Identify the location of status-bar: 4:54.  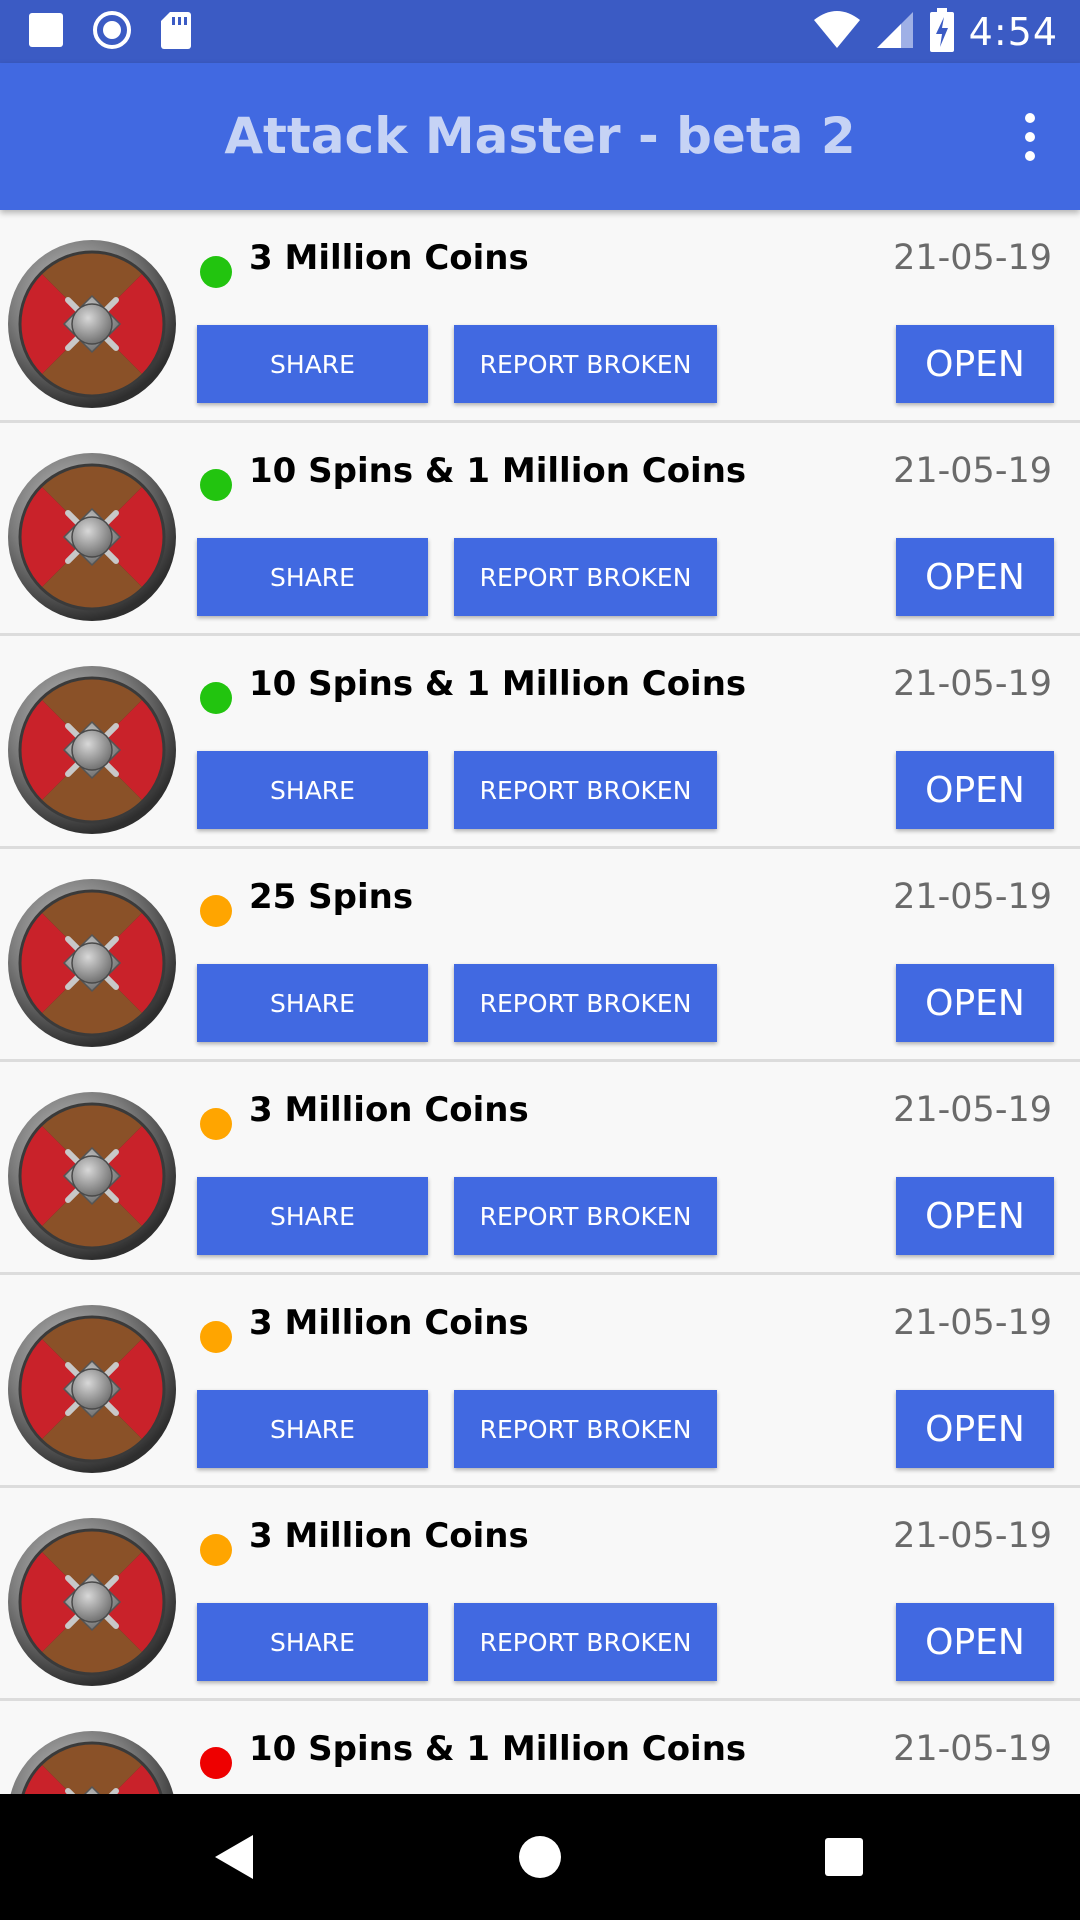
(540, 31).